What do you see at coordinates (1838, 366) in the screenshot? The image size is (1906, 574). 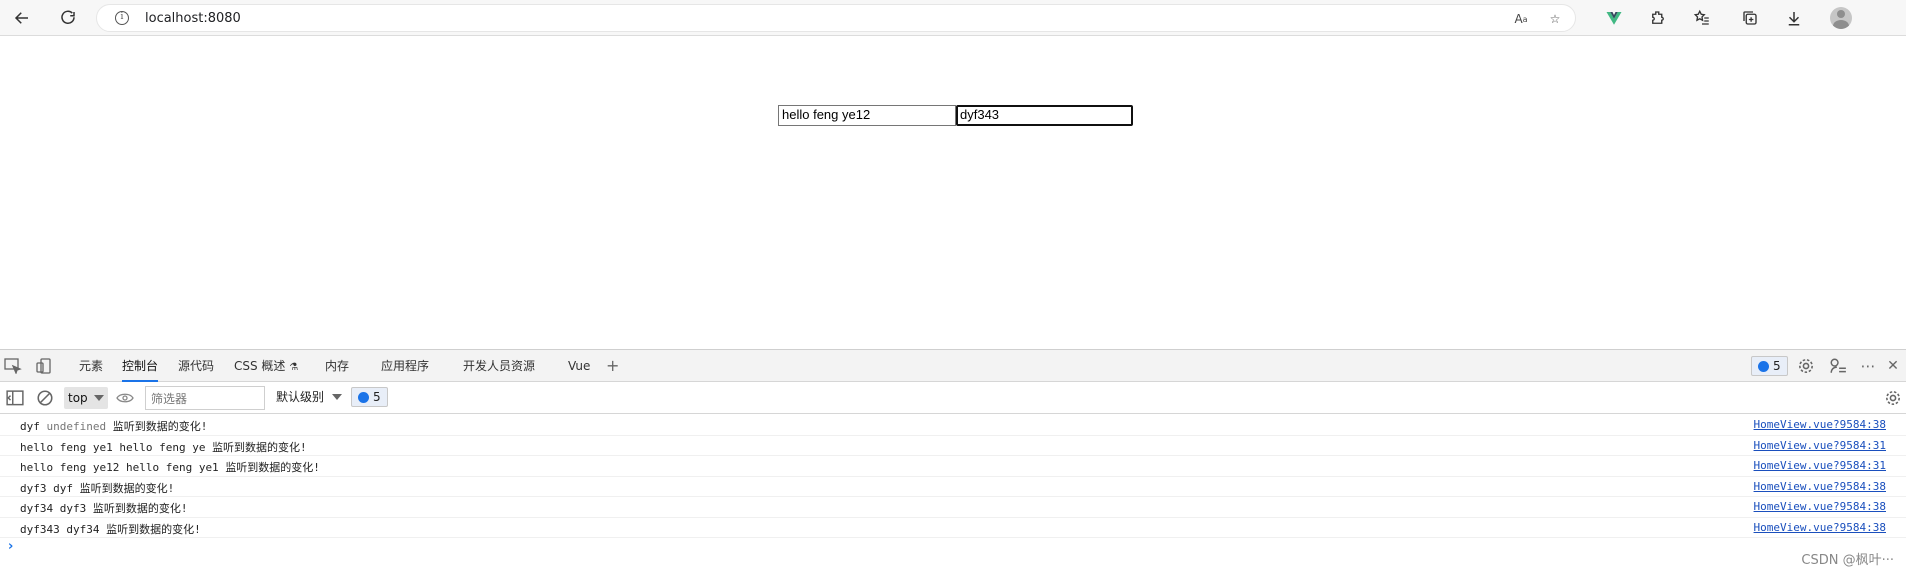 I see `feedback-icon` at bounding box center [1838, 366].